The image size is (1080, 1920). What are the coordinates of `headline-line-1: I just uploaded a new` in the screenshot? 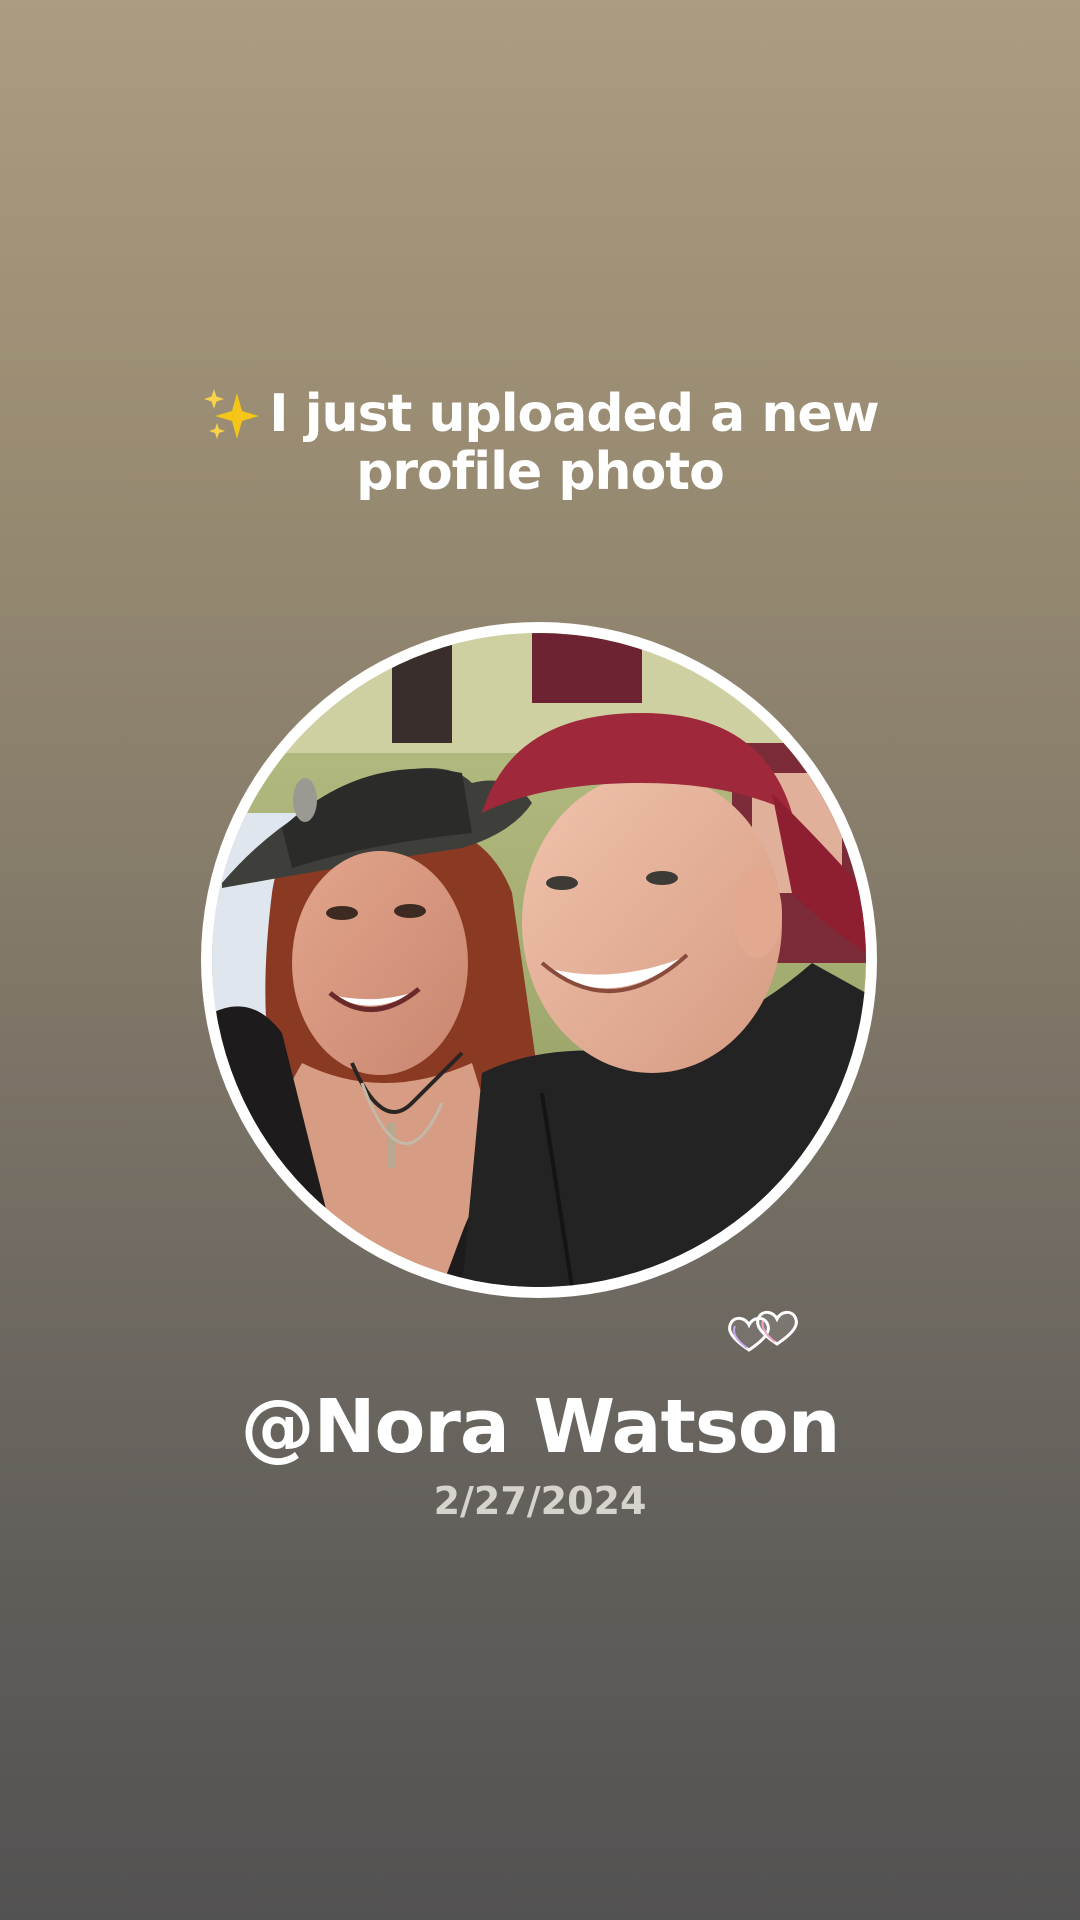 It's located at (574, 414).